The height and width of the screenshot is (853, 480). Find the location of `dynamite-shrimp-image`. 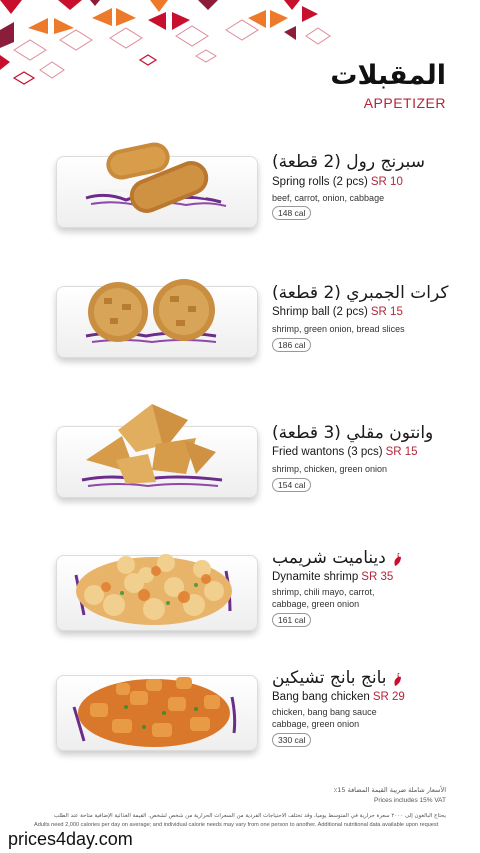

dynamite-shrimp-image is located at coordinates (153, 589).